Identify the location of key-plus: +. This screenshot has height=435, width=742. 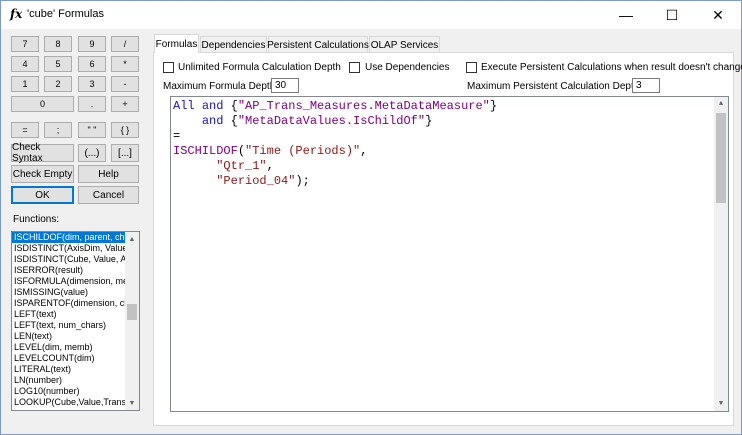
(125, 104).